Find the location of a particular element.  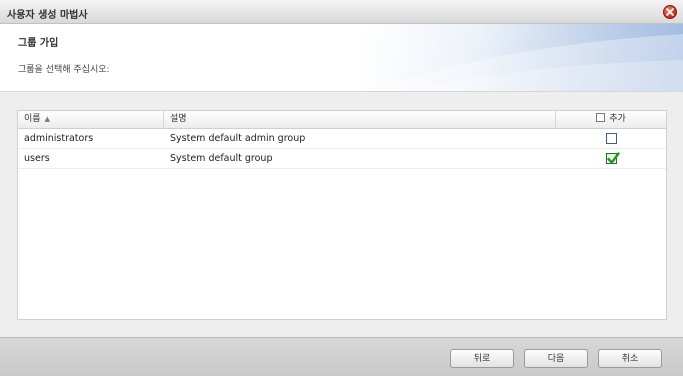

group-name: administrators is located at coordinates (59, 138).